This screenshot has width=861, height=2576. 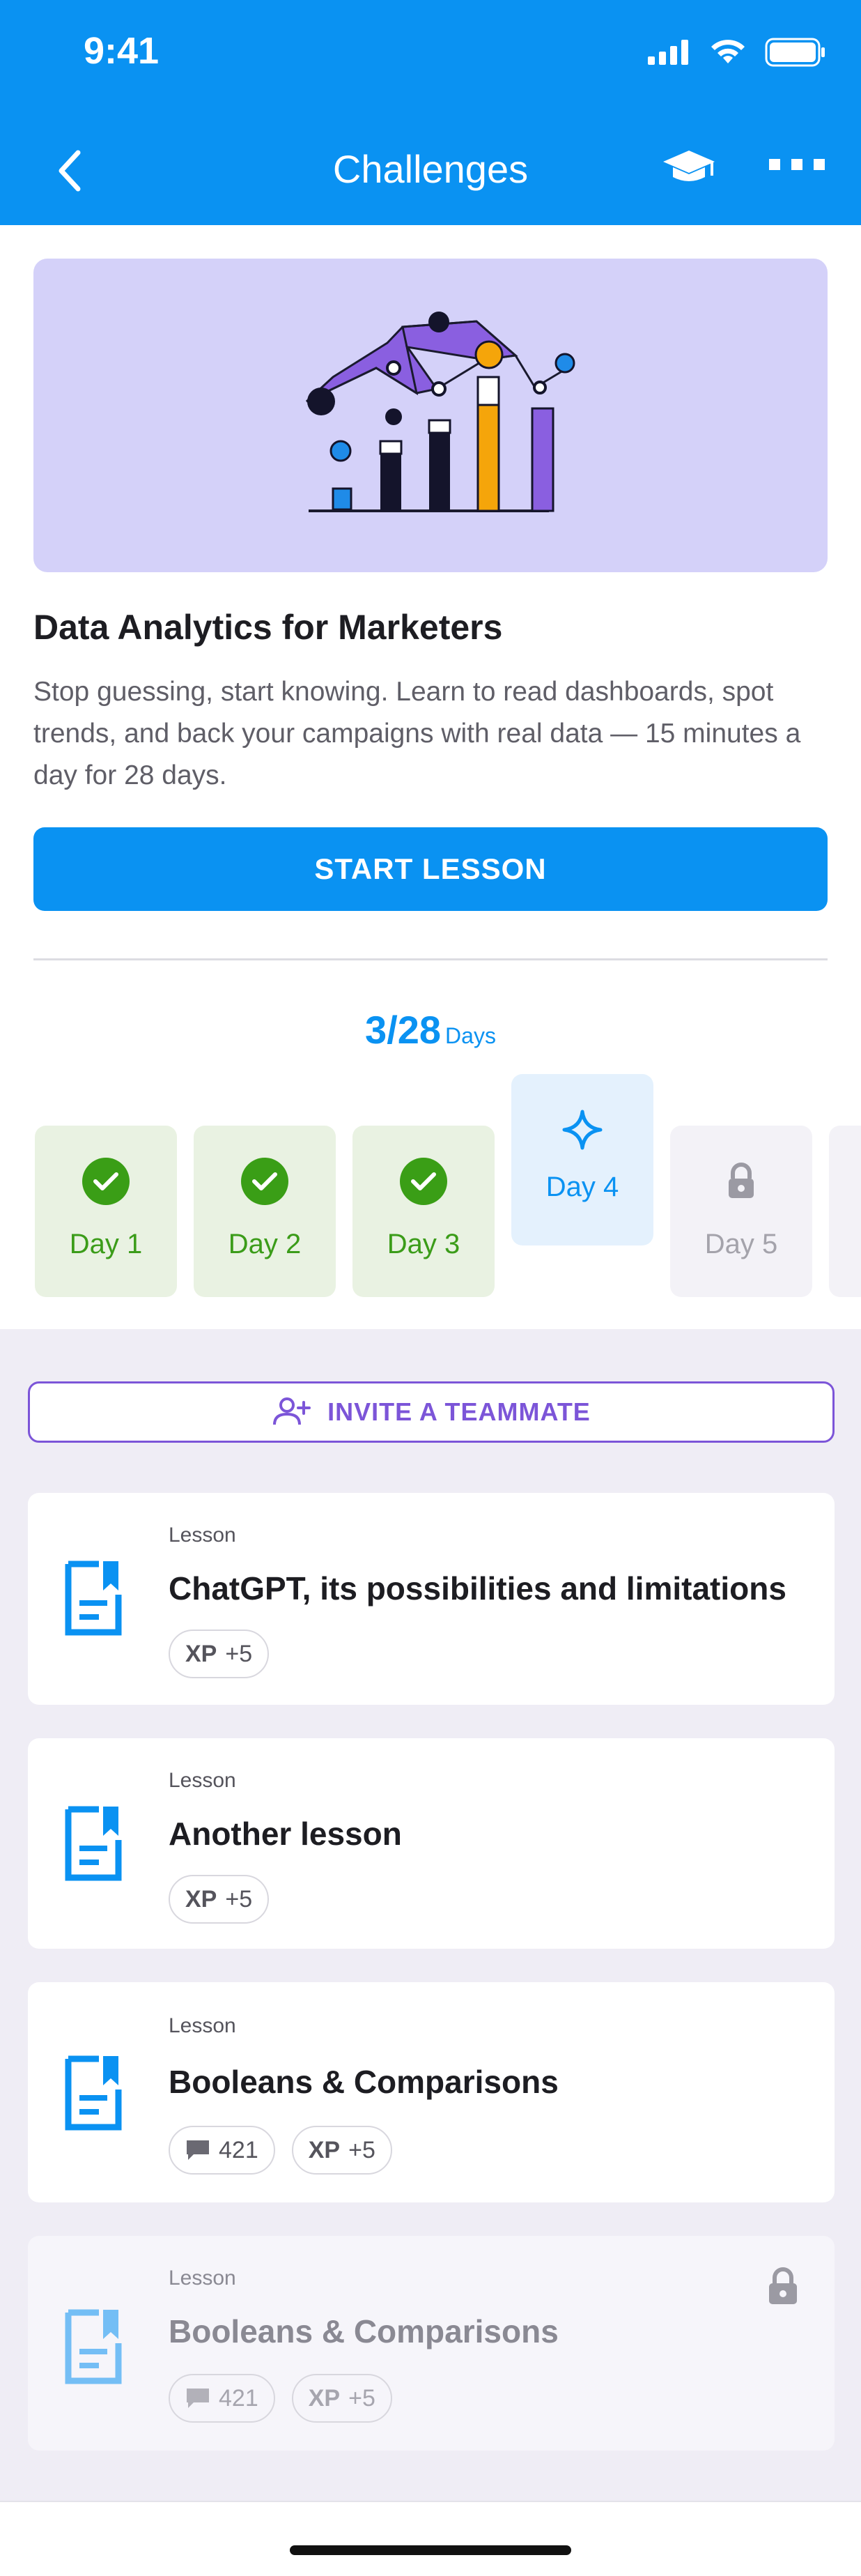 I want to click on signal-icon, so click(x=668, y=52).